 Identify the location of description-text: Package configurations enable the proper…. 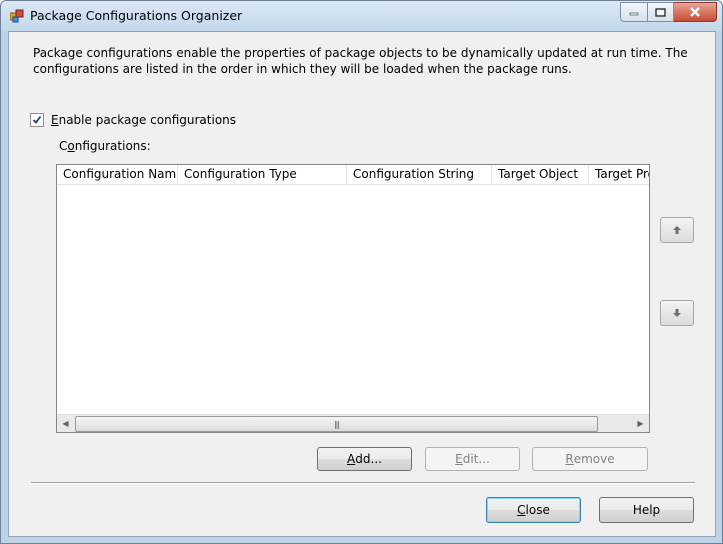
(360, 61).